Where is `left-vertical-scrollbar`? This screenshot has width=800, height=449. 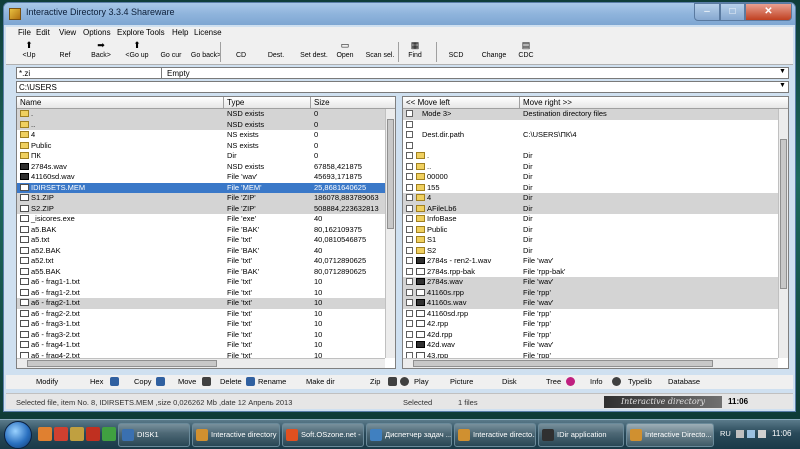 left-vertical-scrollbar is located at coordinates (390, 233).